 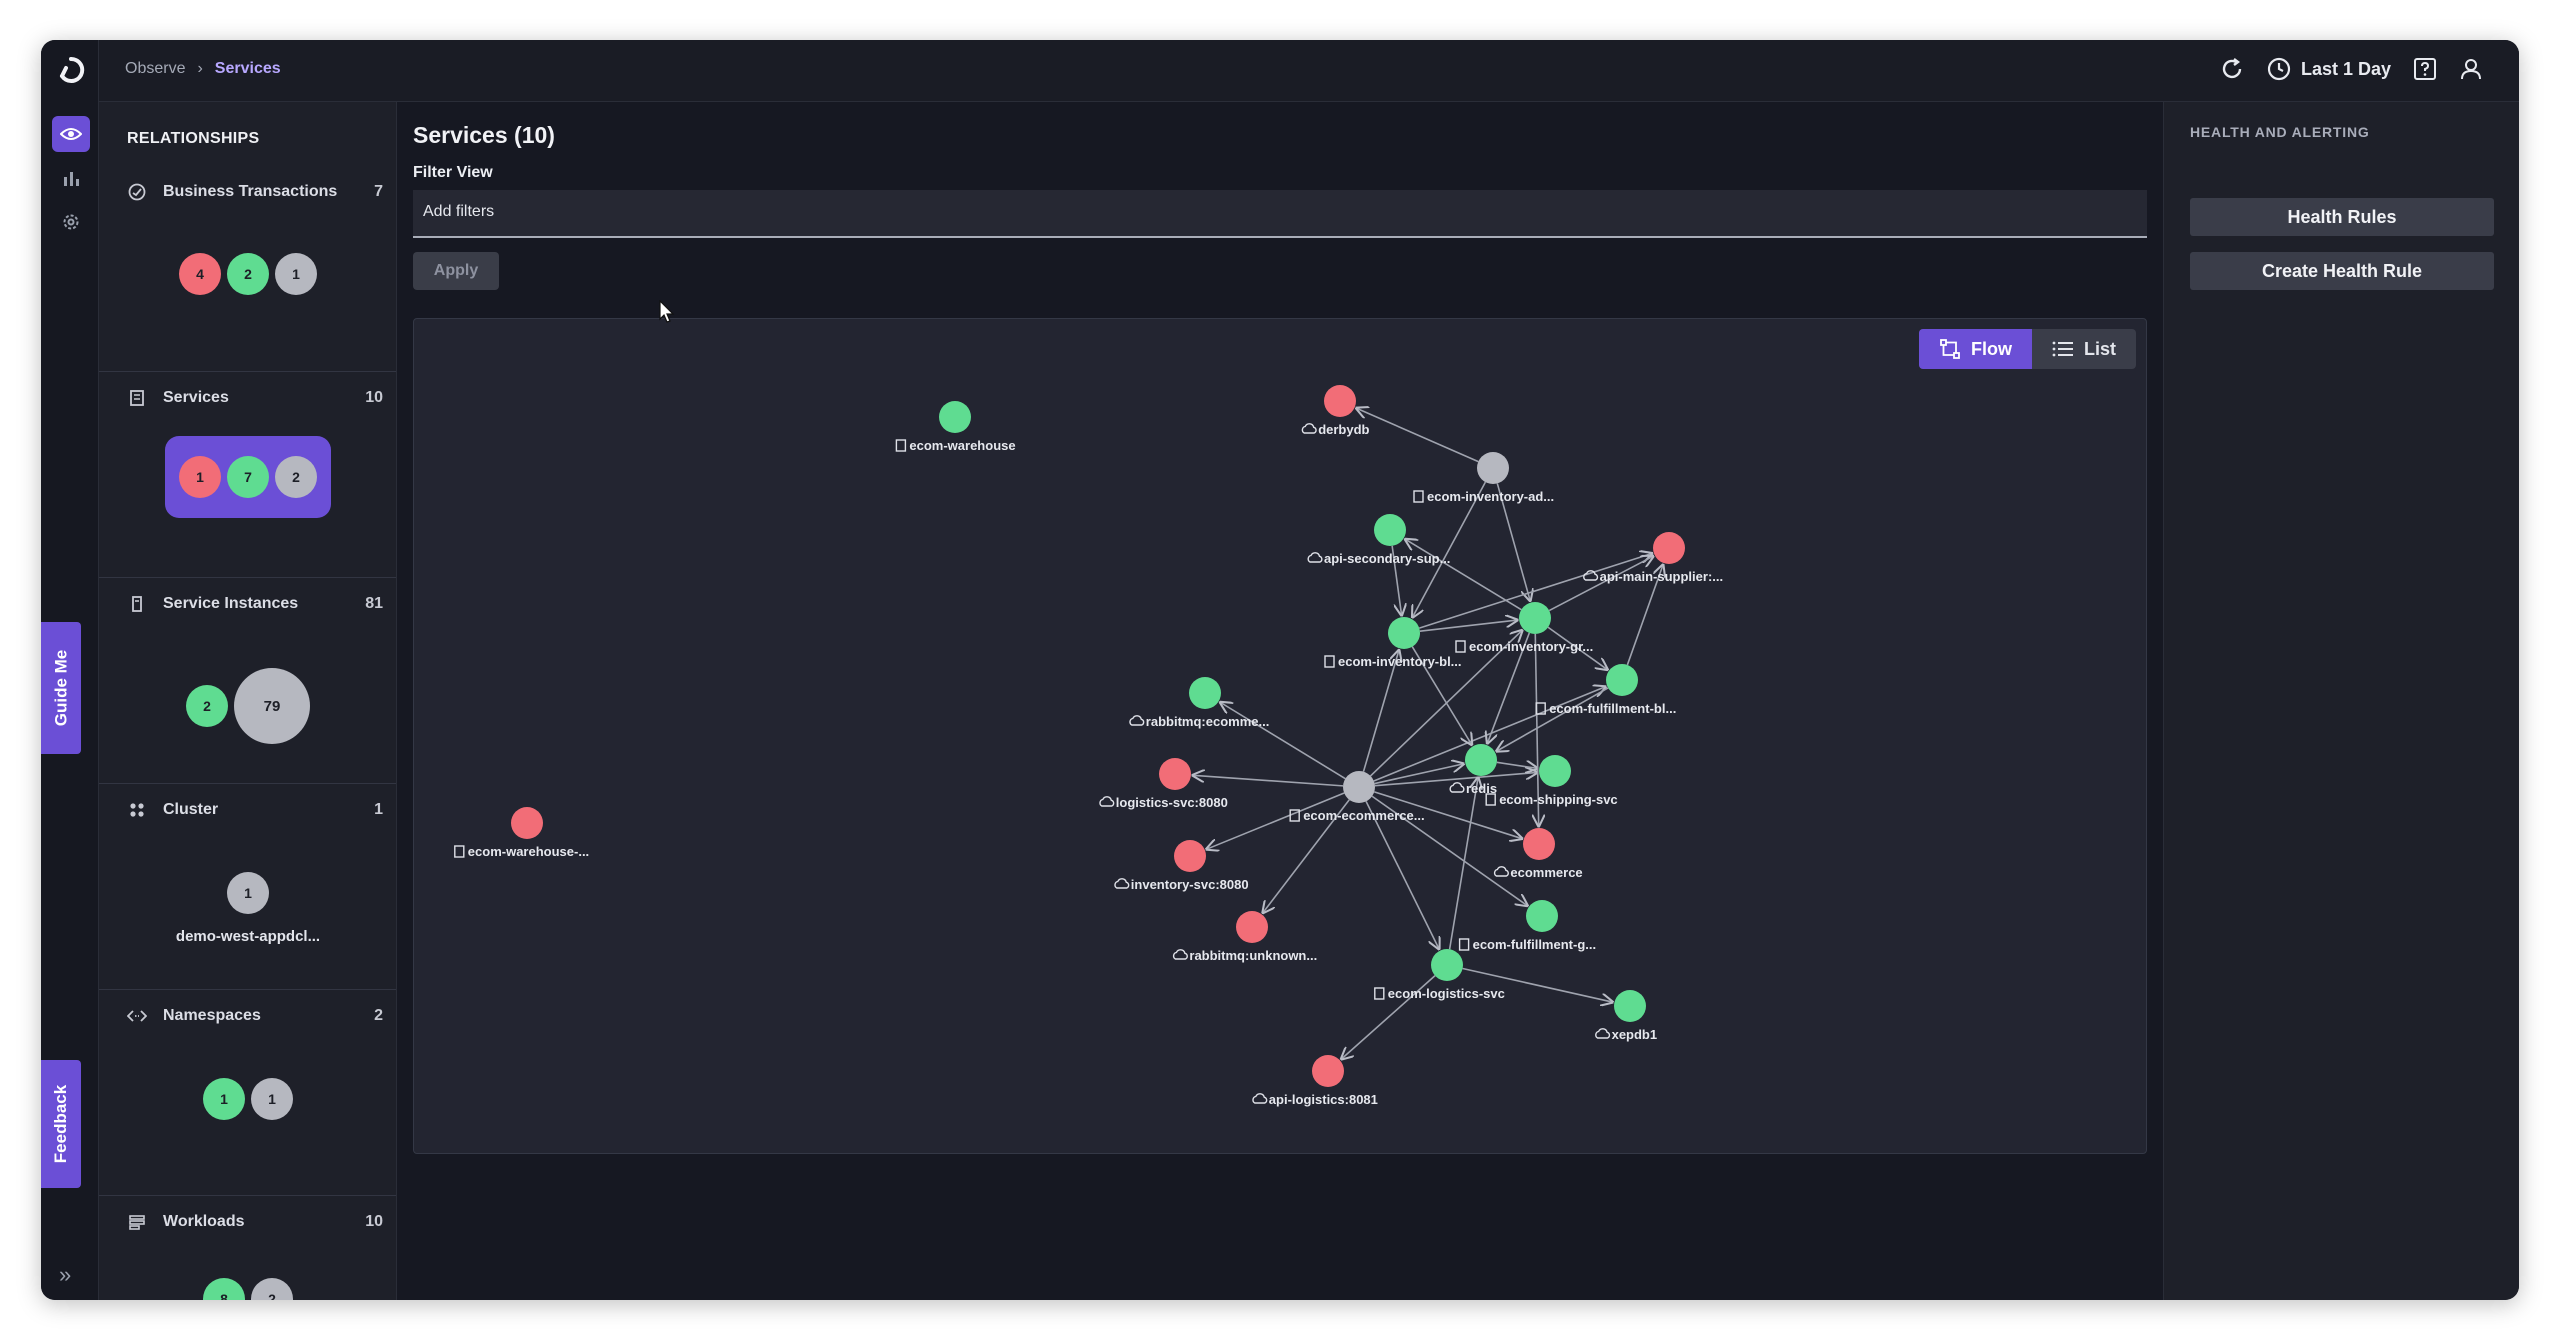 What do you see at coordinates (2232, 69) in the screenshot?
I see `refresh-icon` at bounding box center [2232, 69].